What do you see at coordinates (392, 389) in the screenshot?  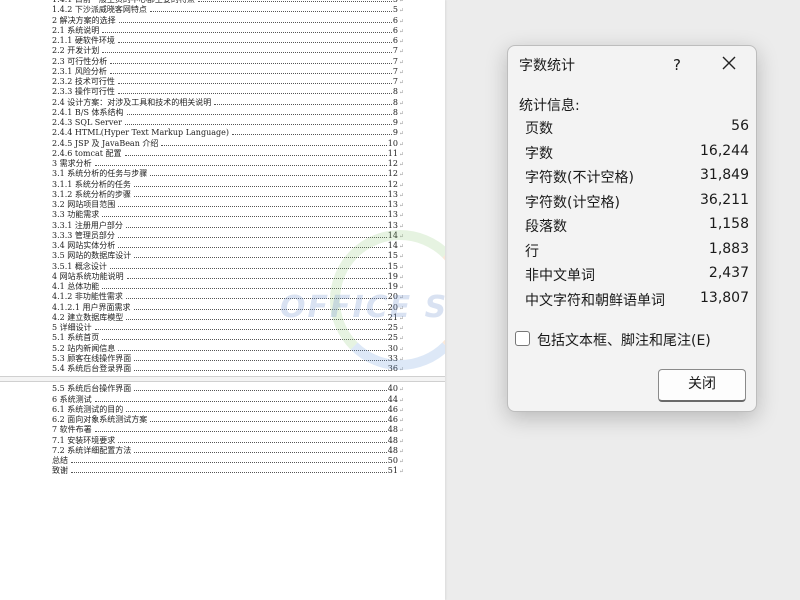 I see `toc-entry-page: 40` at bounding box center [392, 389].